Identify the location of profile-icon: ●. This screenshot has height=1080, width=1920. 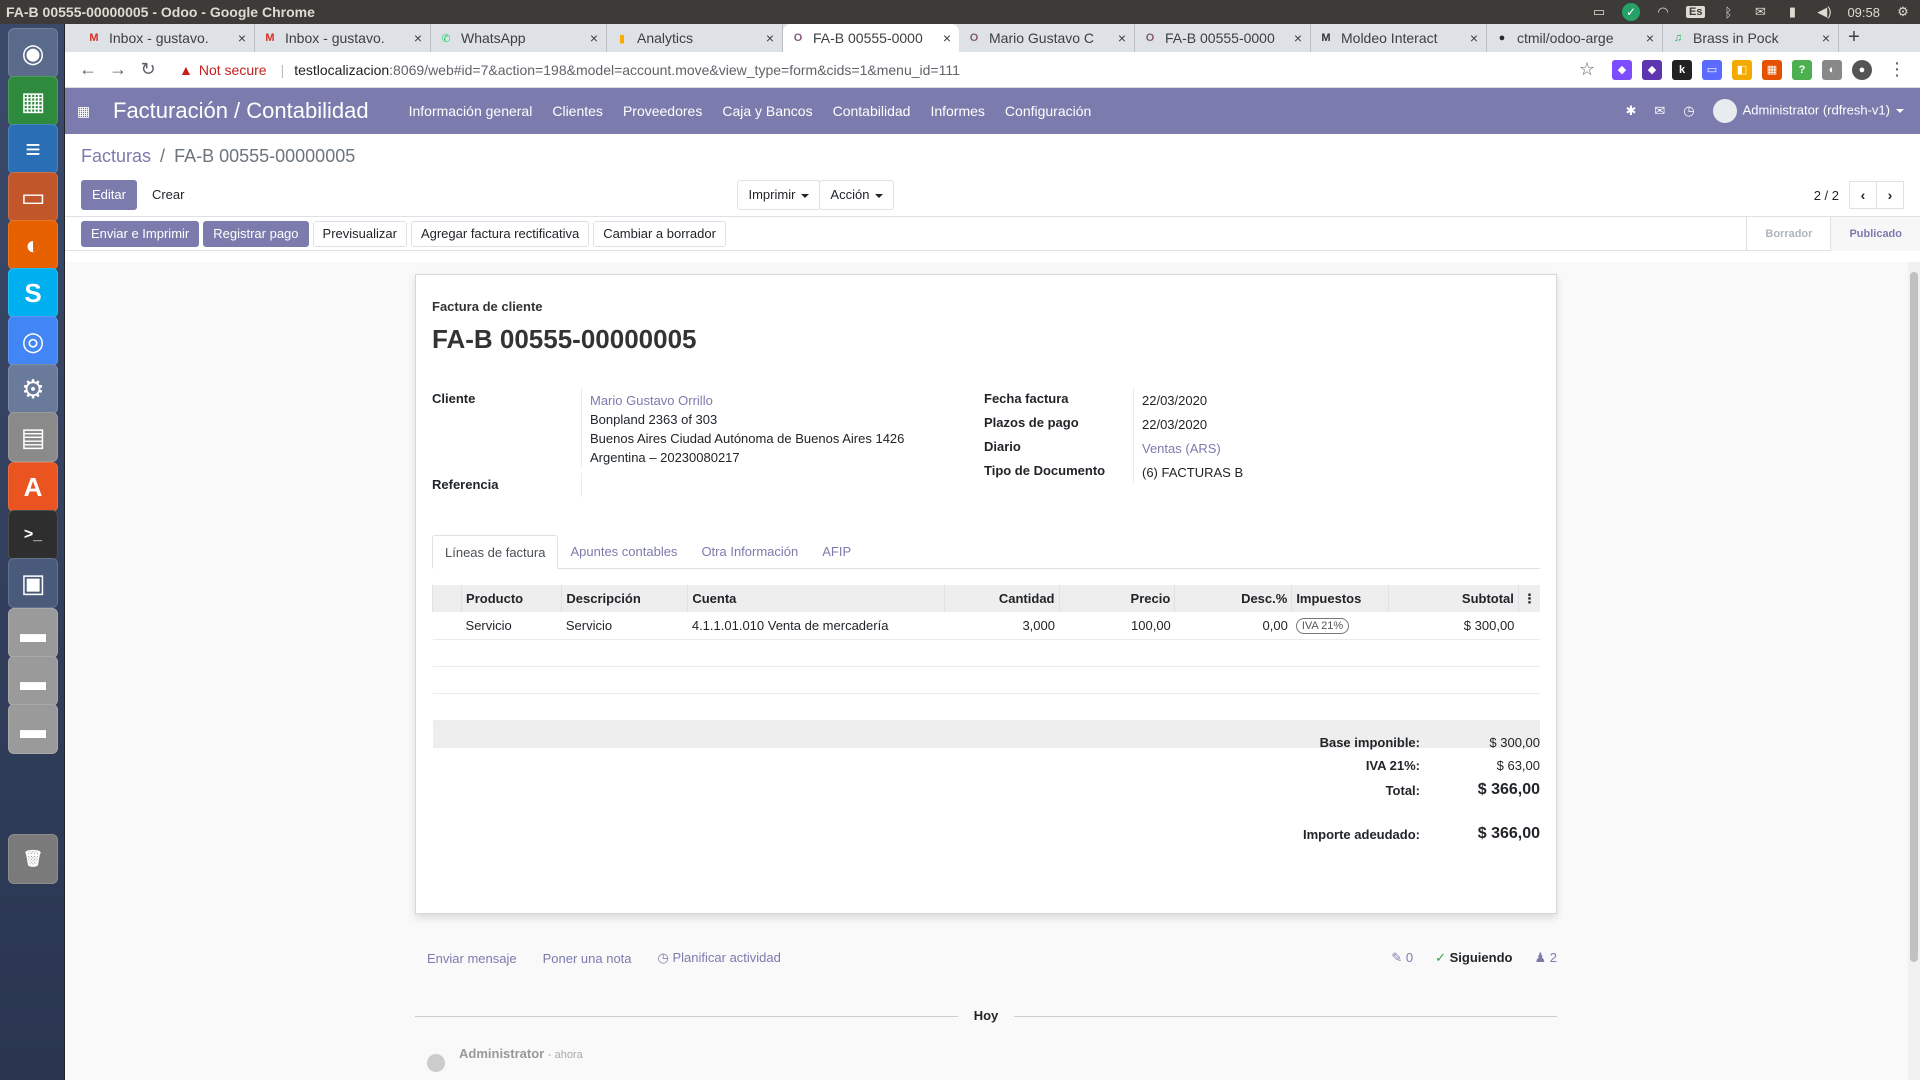
(1862, 69).